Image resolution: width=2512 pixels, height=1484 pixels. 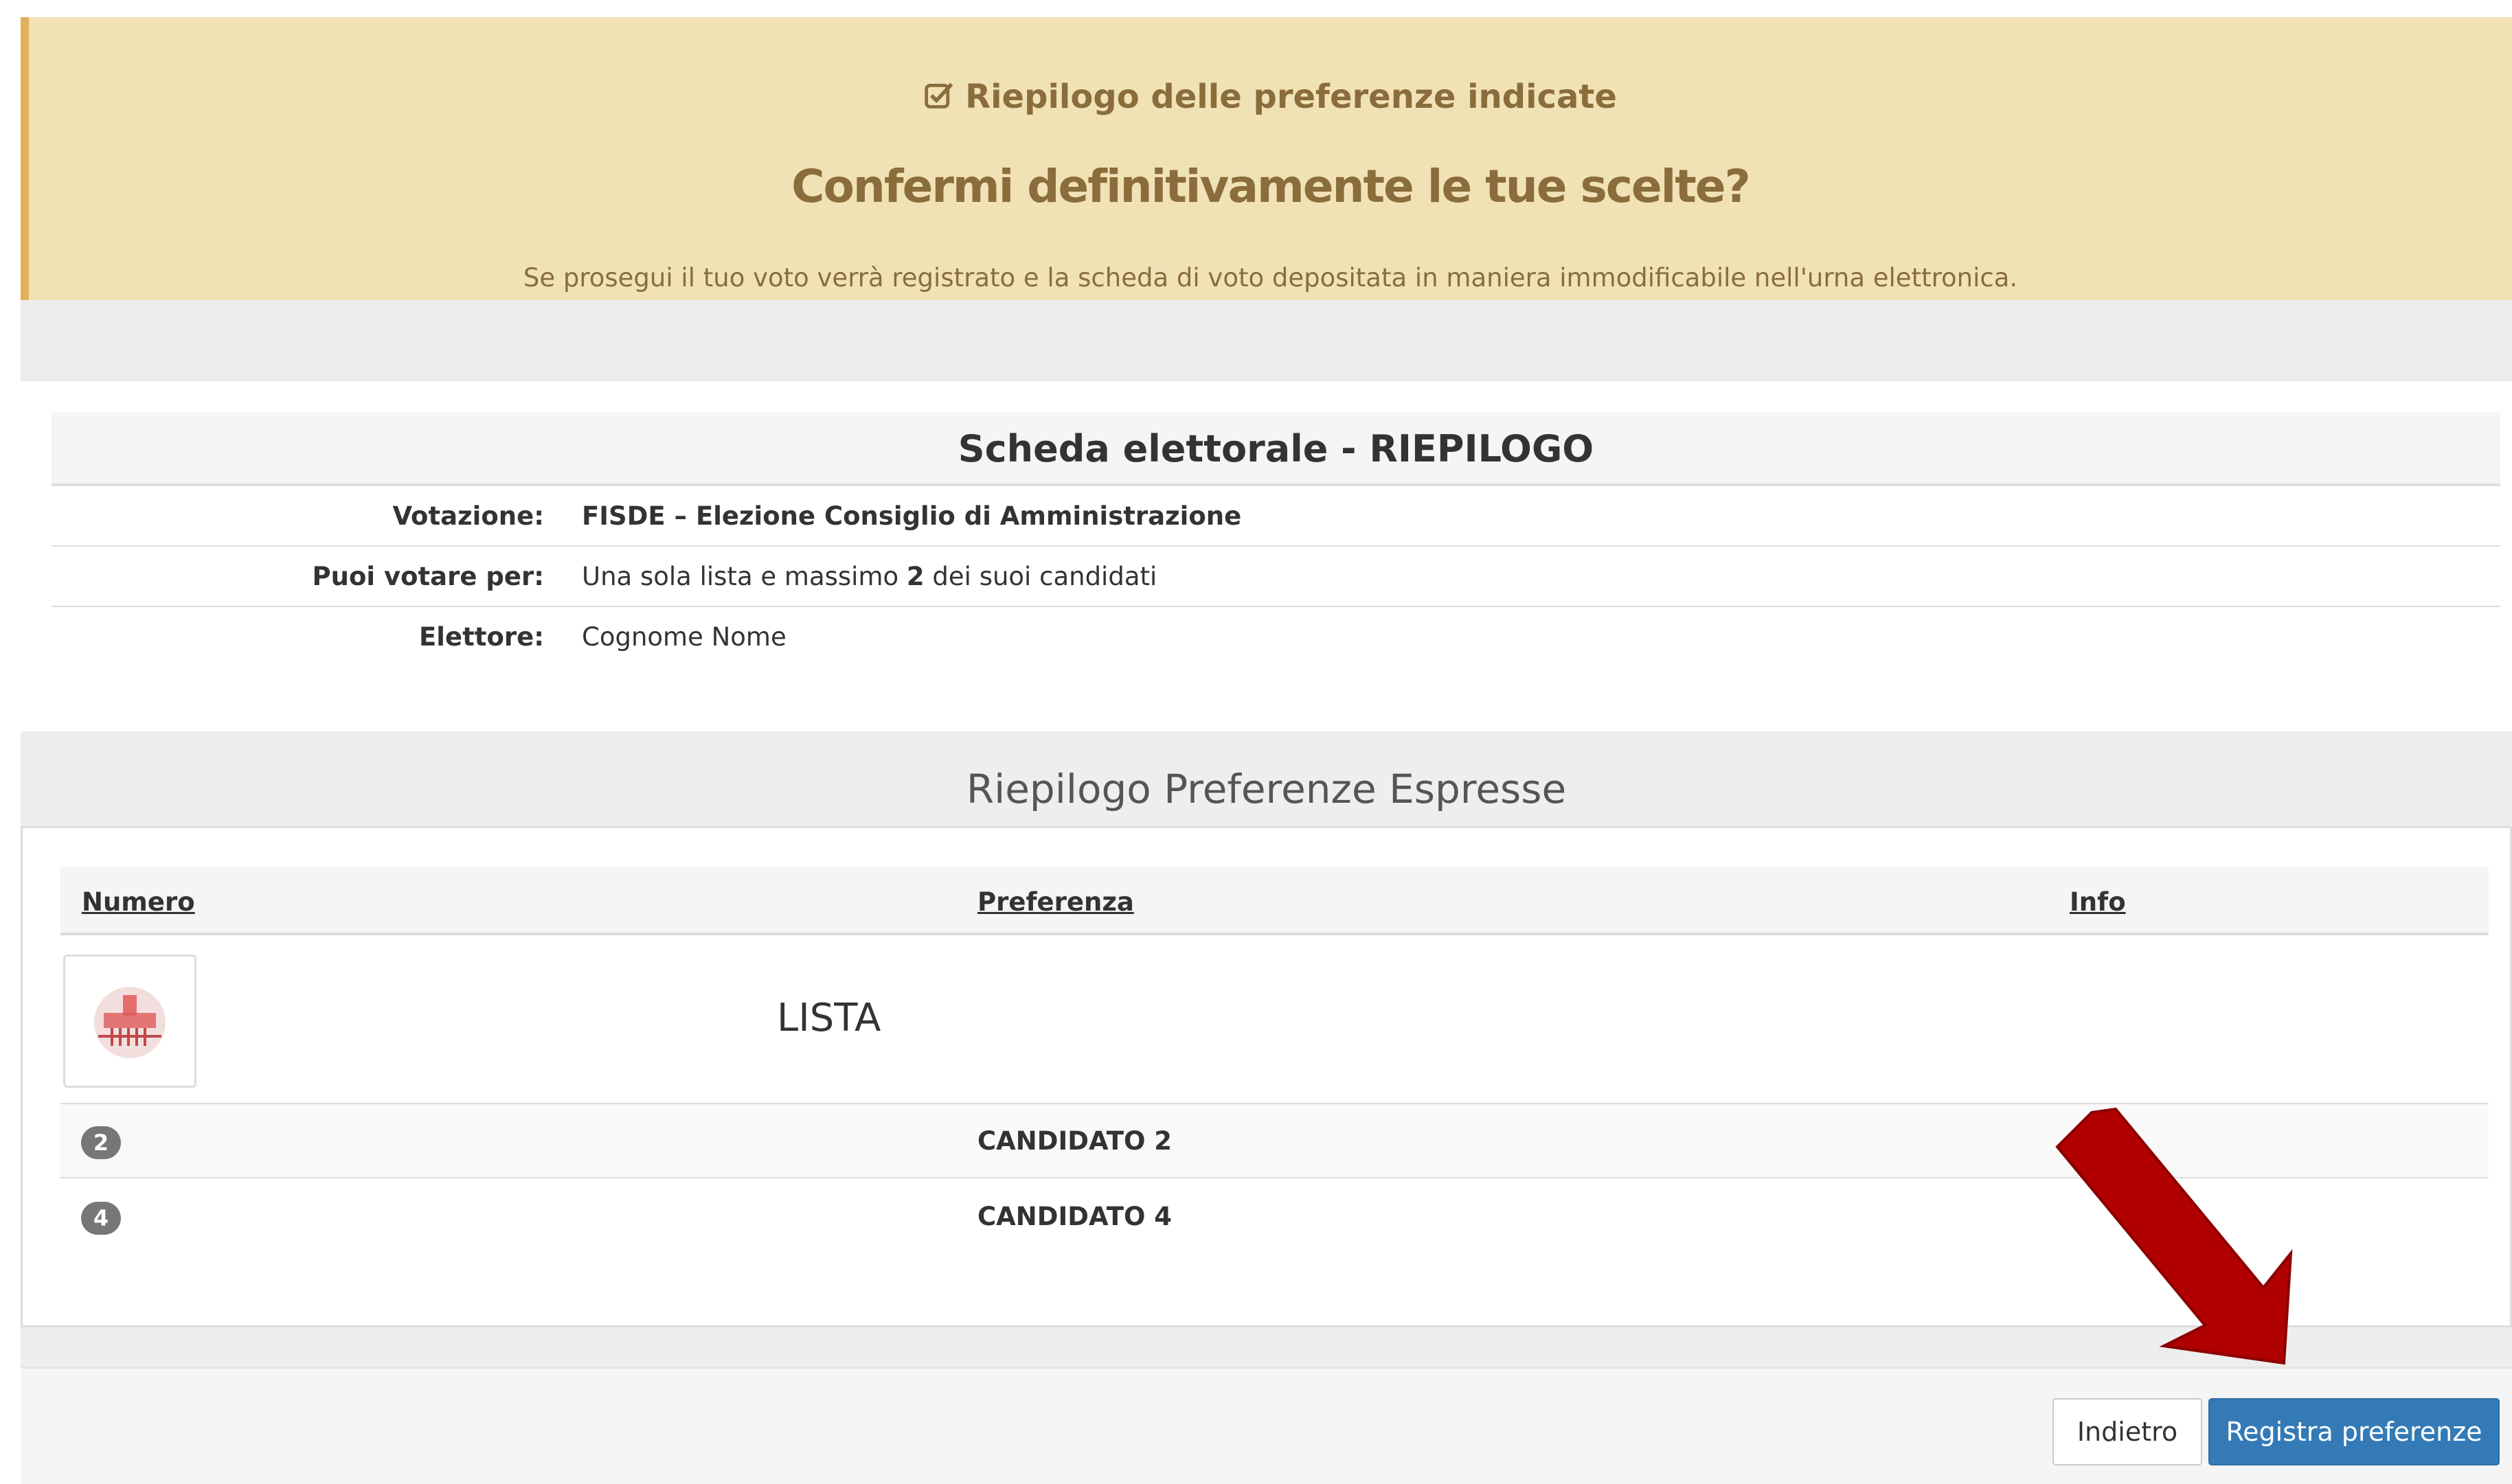 I want to click on form-footer: Indietro Registra preferenze, so click(x=1266, y=1426).